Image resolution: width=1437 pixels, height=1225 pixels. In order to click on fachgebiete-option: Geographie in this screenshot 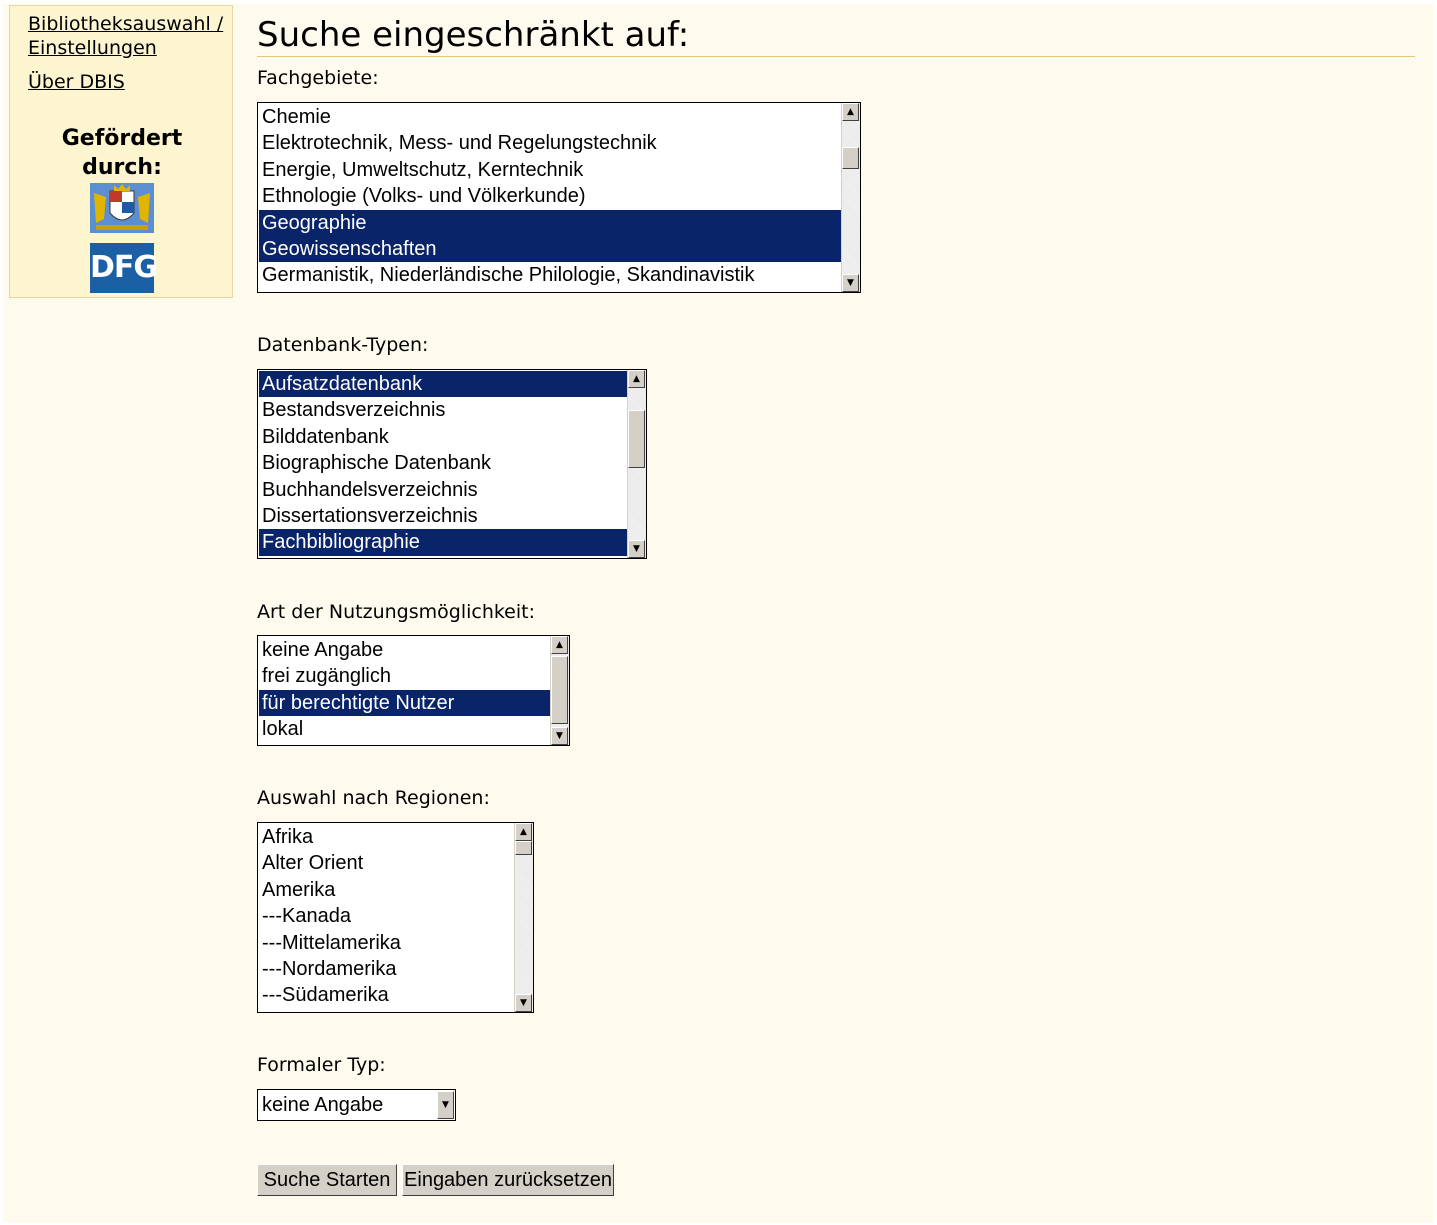, I will do `click(550, 222)`.